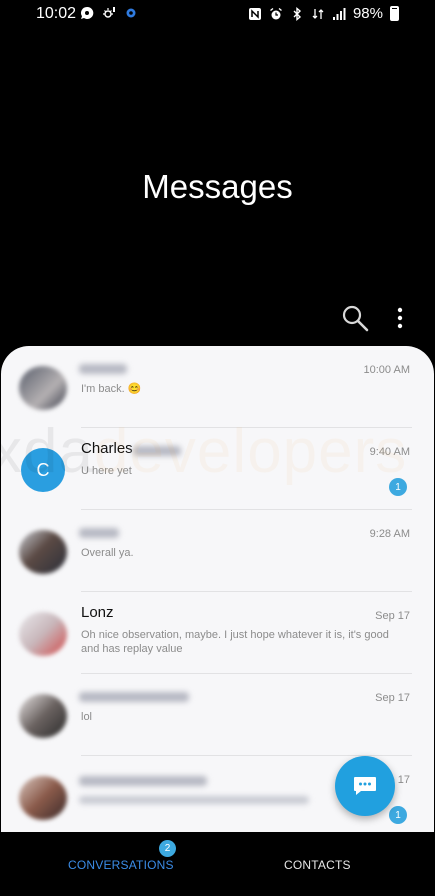 This screenshot has width=435, height=896. I want to click on message-time: 9:28 AM, so click(389, 534).